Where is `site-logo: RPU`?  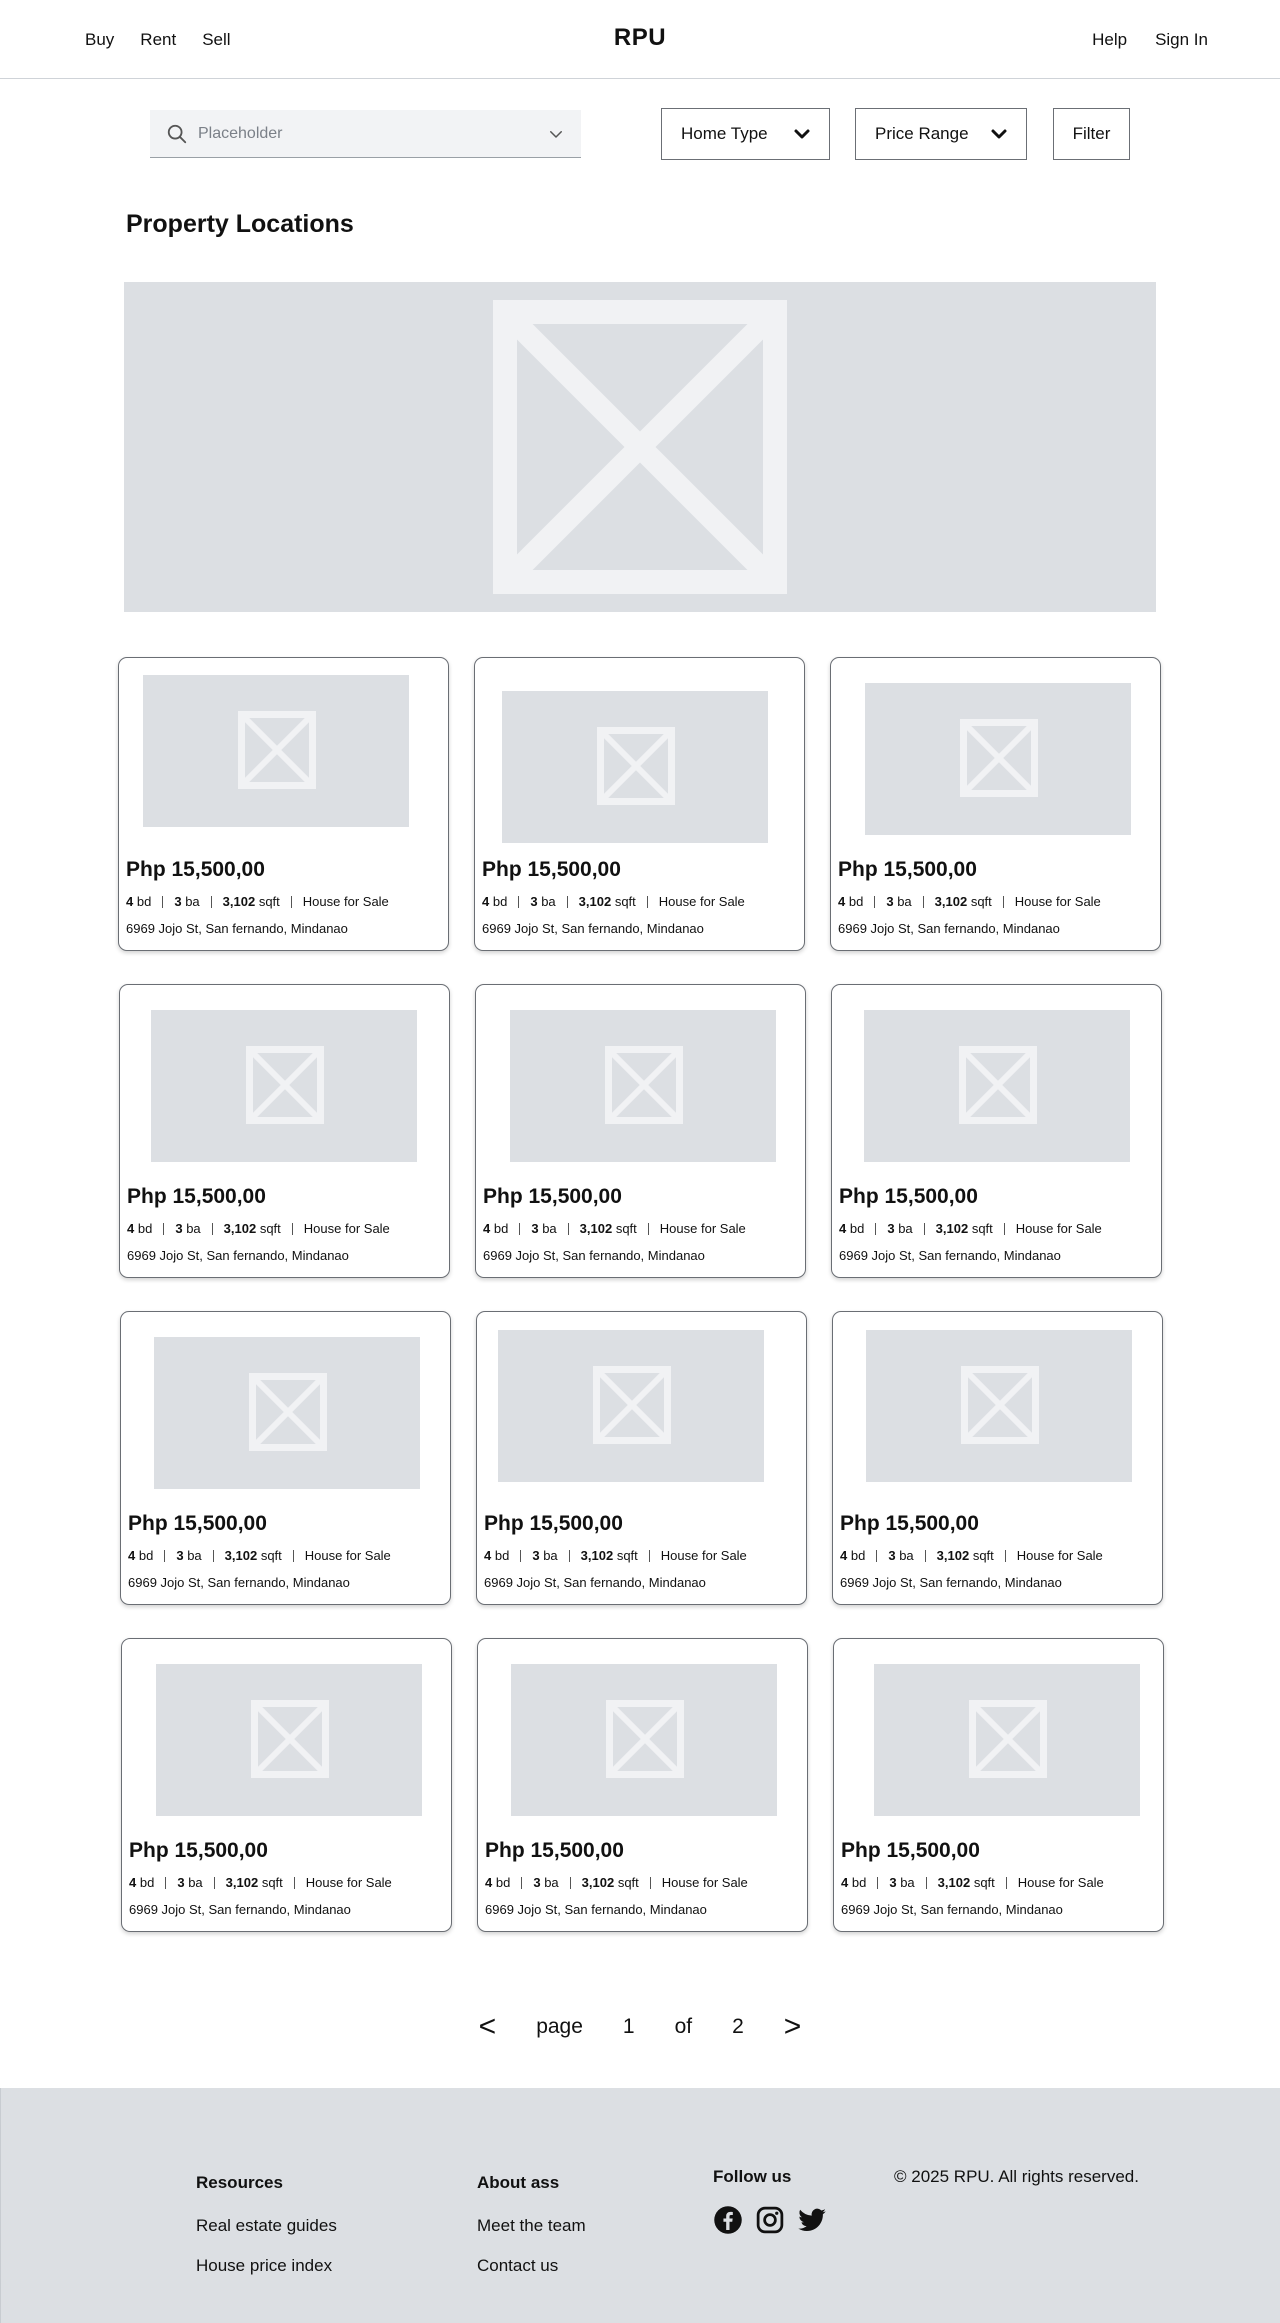 site-logo: RPU is located at coordinates (640, 38).